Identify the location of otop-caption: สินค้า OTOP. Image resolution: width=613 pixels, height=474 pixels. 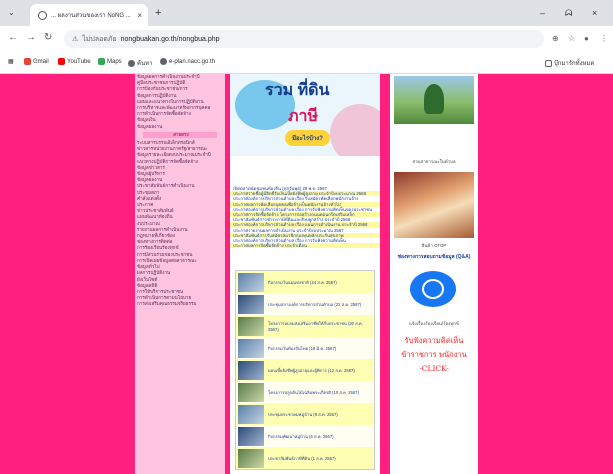
(434, 245).